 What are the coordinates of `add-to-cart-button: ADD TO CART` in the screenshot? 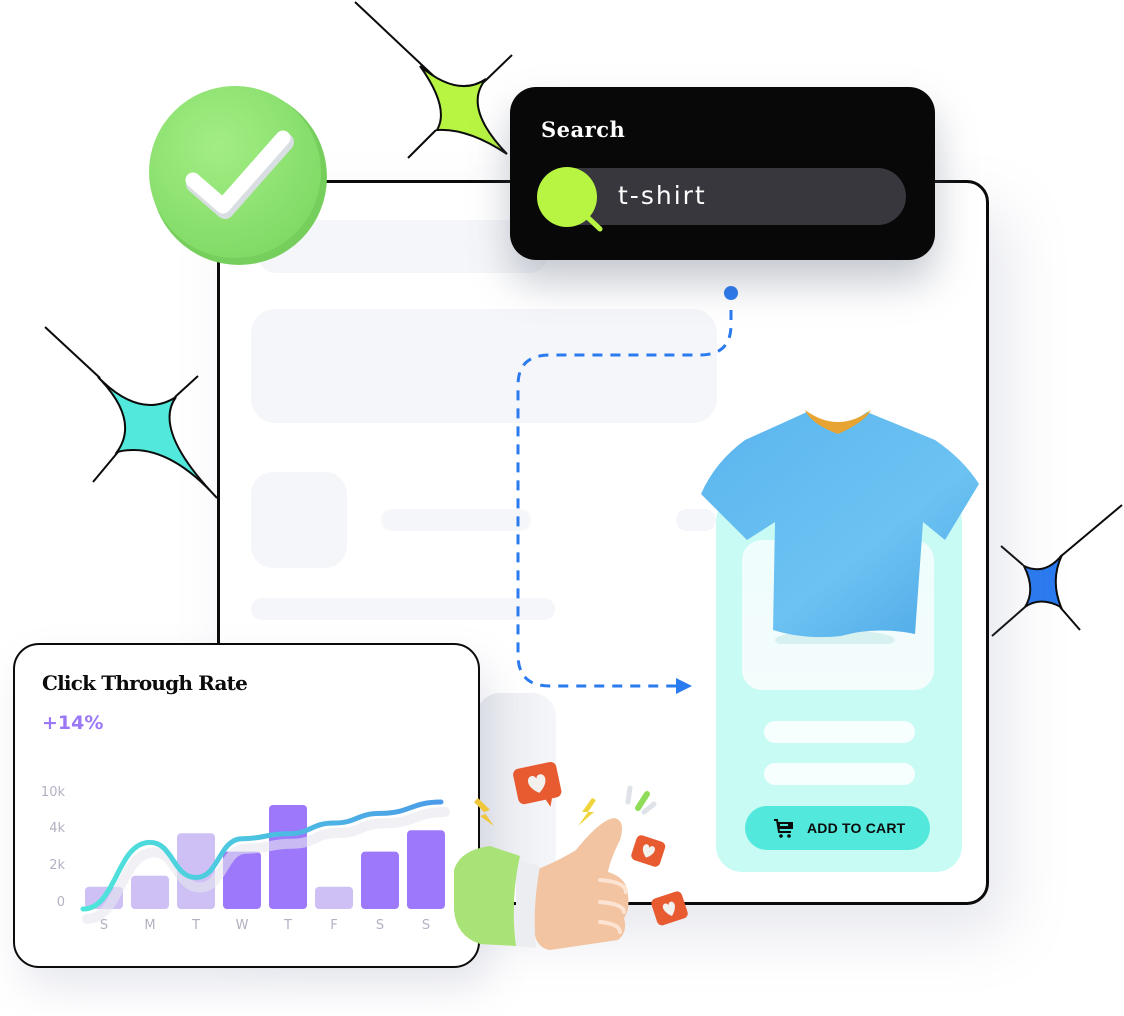 It's located at (837, 828).